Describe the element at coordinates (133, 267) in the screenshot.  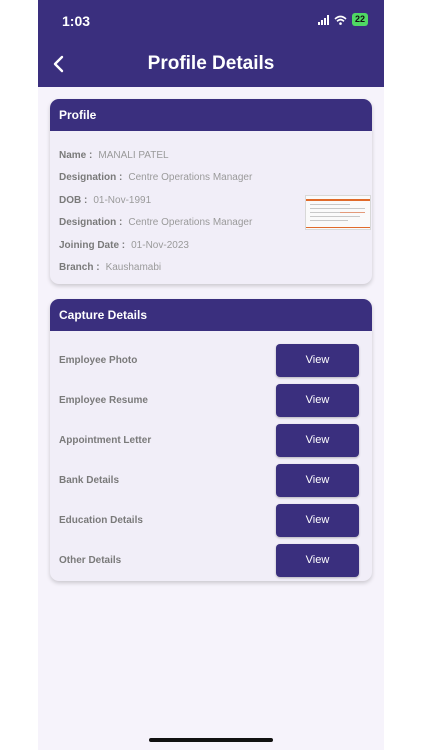
I see `profile-value: Kaushamabi` at that location.